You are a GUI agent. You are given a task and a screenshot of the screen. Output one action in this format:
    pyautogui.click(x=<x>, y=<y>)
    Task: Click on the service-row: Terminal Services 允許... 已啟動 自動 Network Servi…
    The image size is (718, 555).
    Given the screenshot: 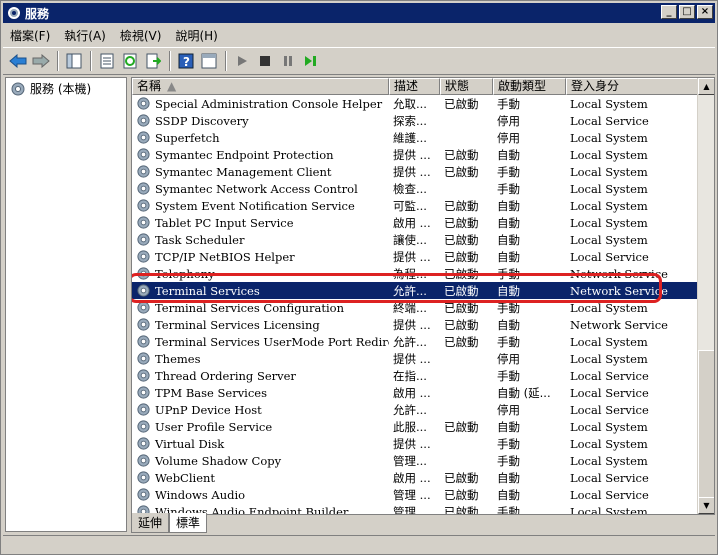 What is the action you would take?
    pyautogui.click(x=415, y=290)
    